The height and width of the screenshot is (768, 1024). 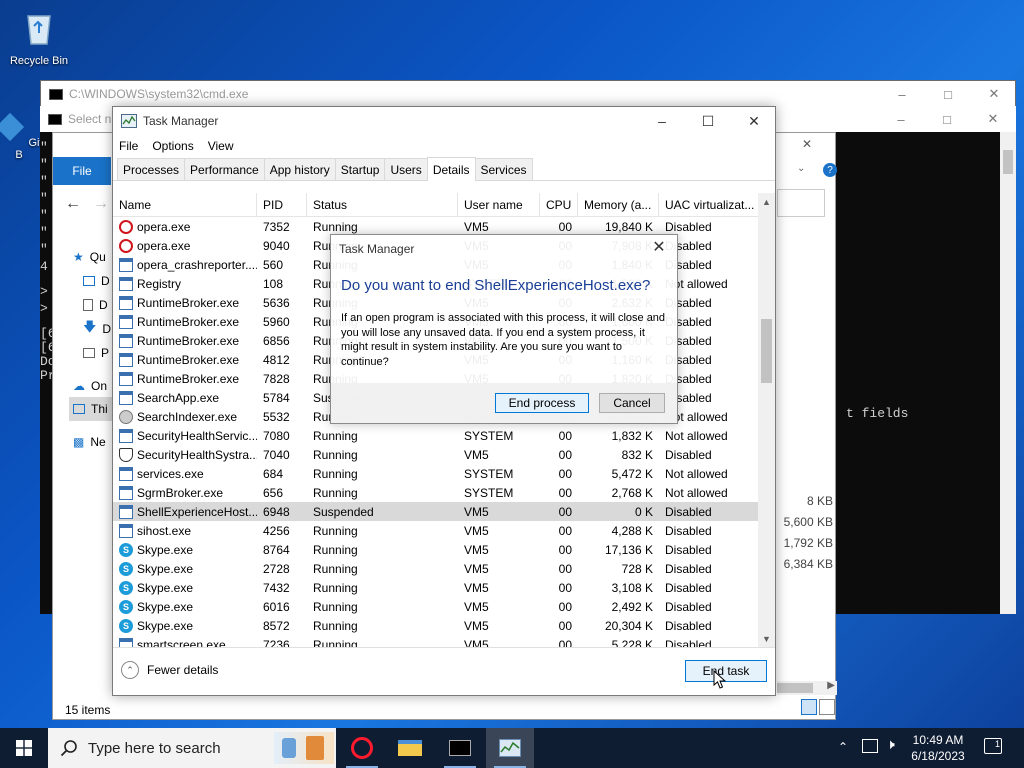 I want to click on explorer-hscroll-thumb, so click(x=795, y=688).